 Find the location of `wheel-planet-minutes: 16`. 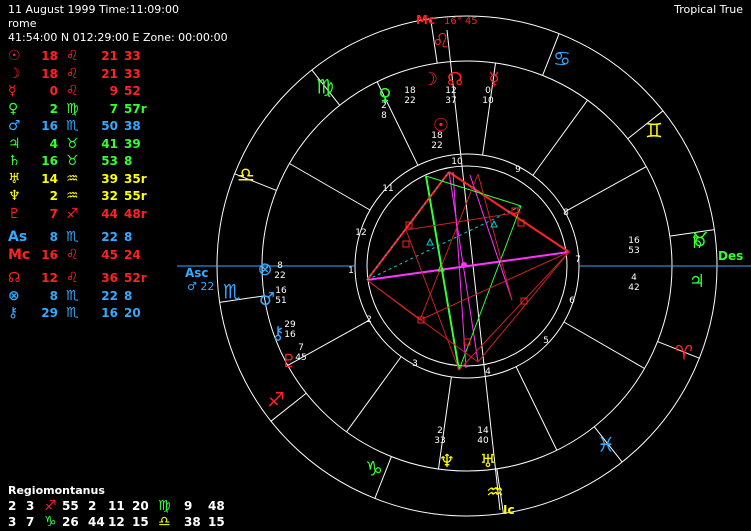

wheel-planet-minutes: 16 is located at coordinates (290, 335).